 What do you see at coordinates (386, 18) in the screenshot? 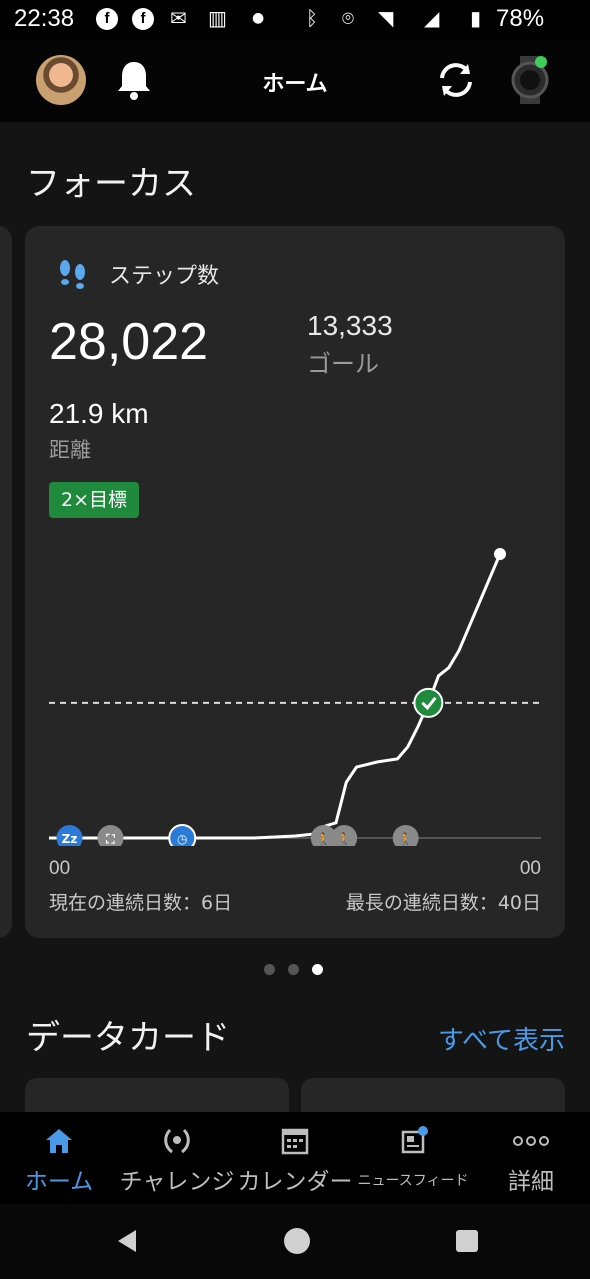
I see `wifi-icon: ◥` at bounding box center [386, 18].